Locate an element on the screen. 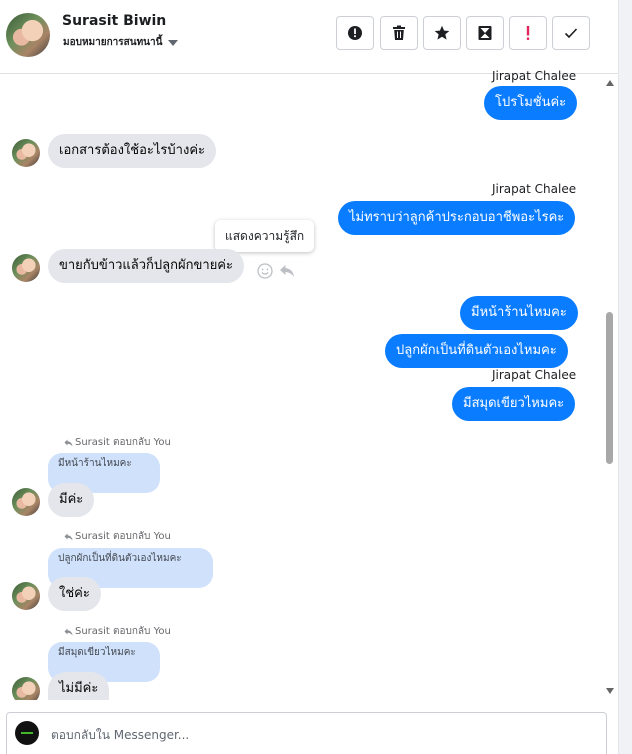 The height and width of the screenshot is (754, 632). page-avatar is located at coordinates (27, 733).